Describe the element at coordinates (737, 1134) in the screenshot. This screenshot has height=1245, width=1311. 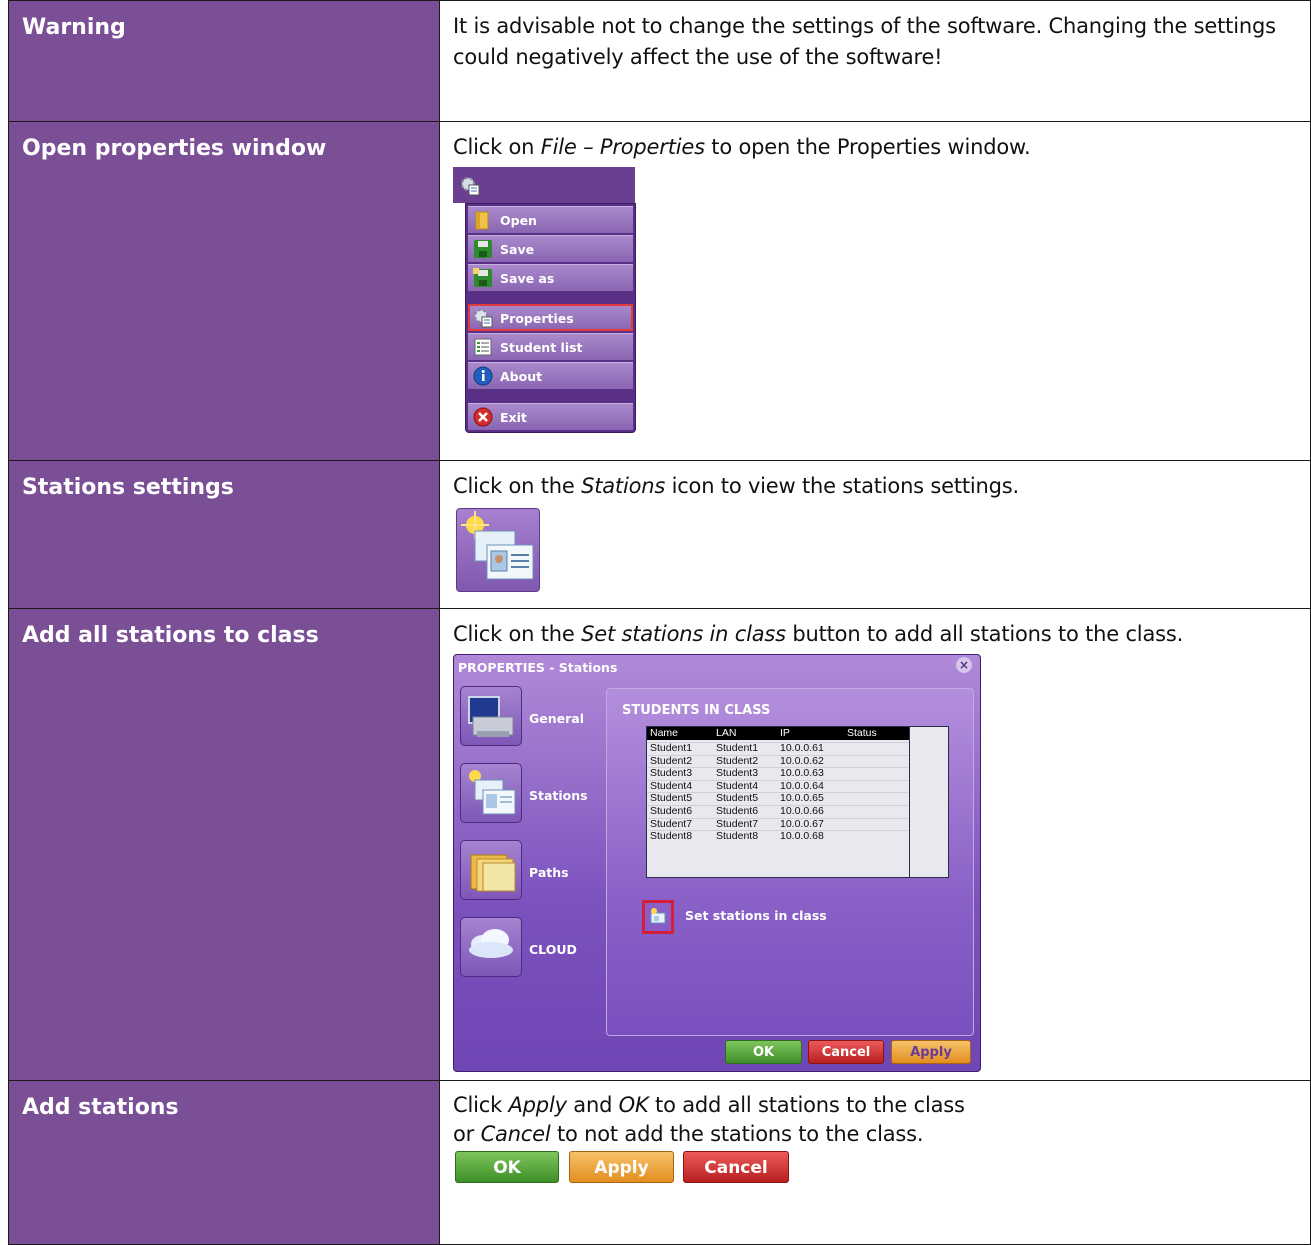
I see `text-part: to not add the stations to the class.` at that location.